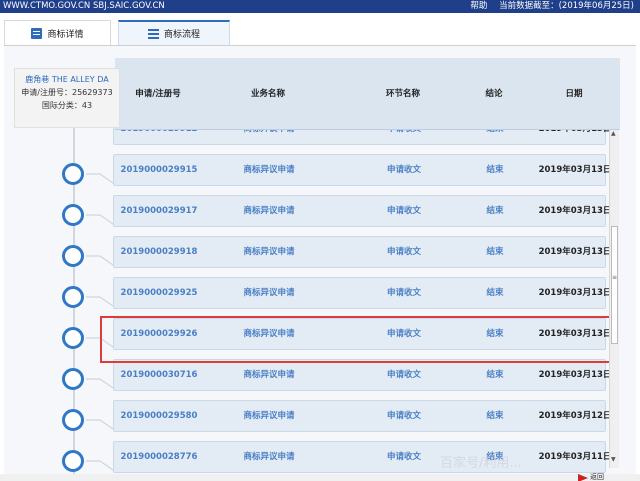  Describe the element at coordinates (575, 457) in the screenshot. I see `cell-date: 2019年03月11日` at that location.